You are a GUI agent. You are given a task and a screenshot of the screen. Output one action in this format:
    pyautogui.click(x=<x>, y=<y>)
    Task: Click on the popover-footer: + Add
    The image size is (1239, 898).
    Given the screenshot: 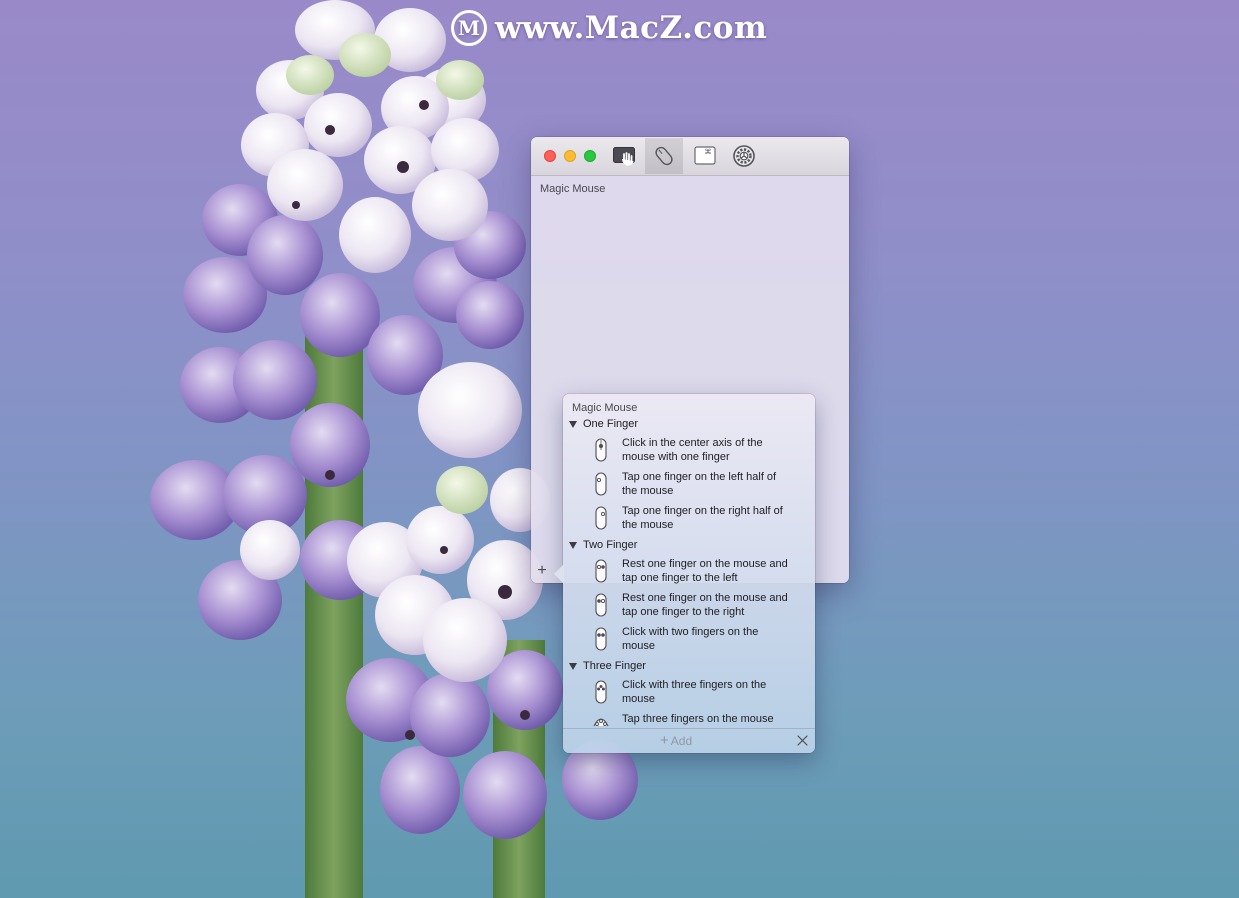 What is the action you would take?
    pyautogui.click(x=689, y=740)
    